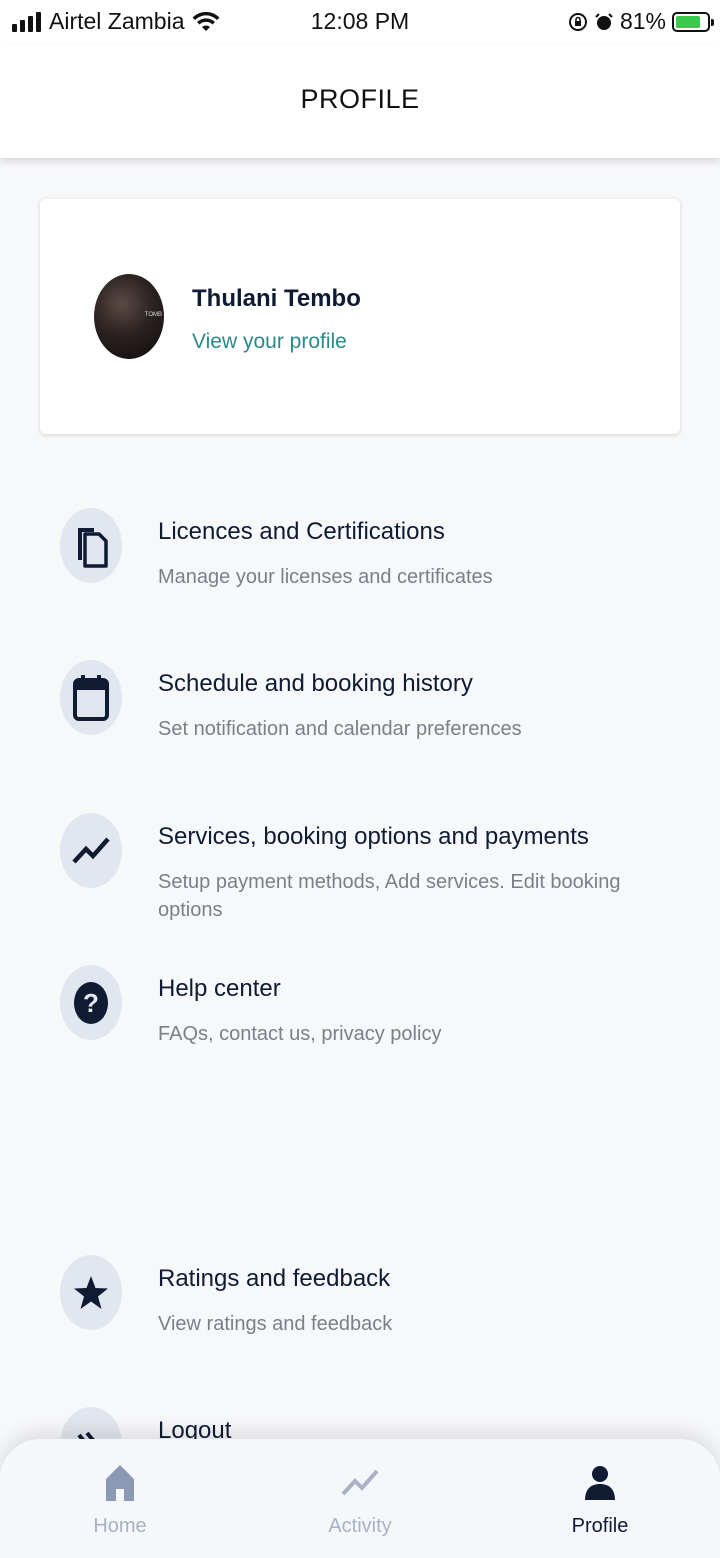  What do you see at coordinates (325, 577) in the screenshot?
I see `menu-subtitle: Manage your licenses and certificates` at bounding box center [325, 577].